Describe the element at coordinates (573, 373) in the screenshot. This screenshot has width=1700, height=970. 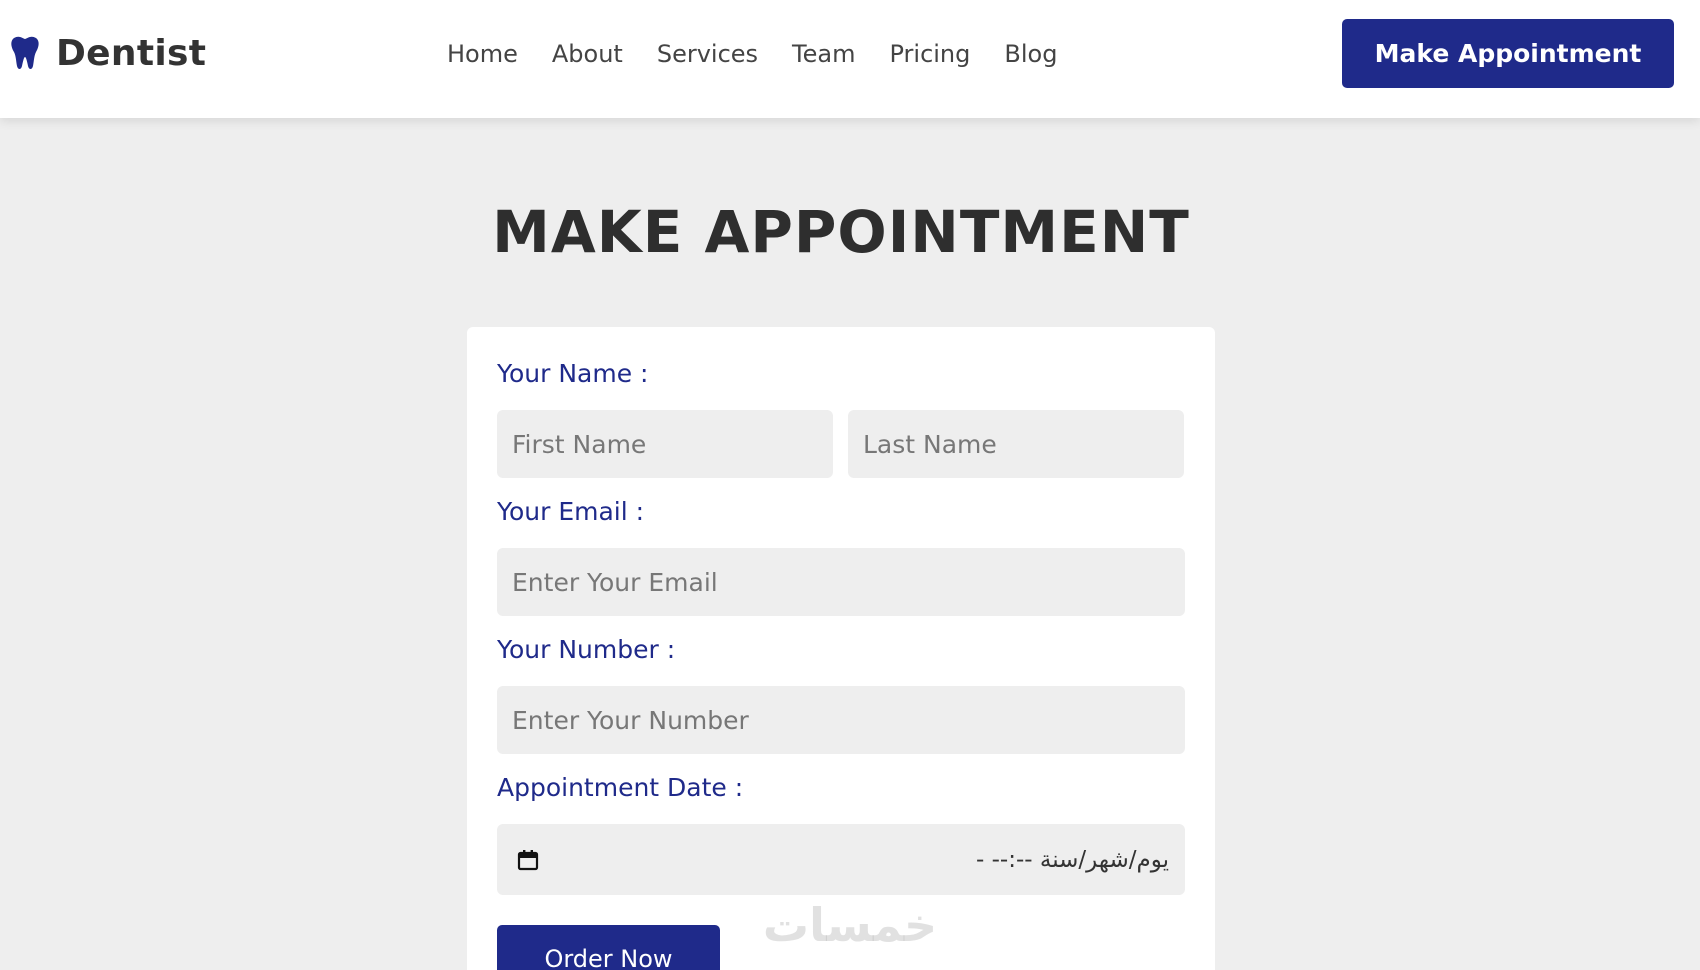
I see `name-label: Your Name :` at that location.